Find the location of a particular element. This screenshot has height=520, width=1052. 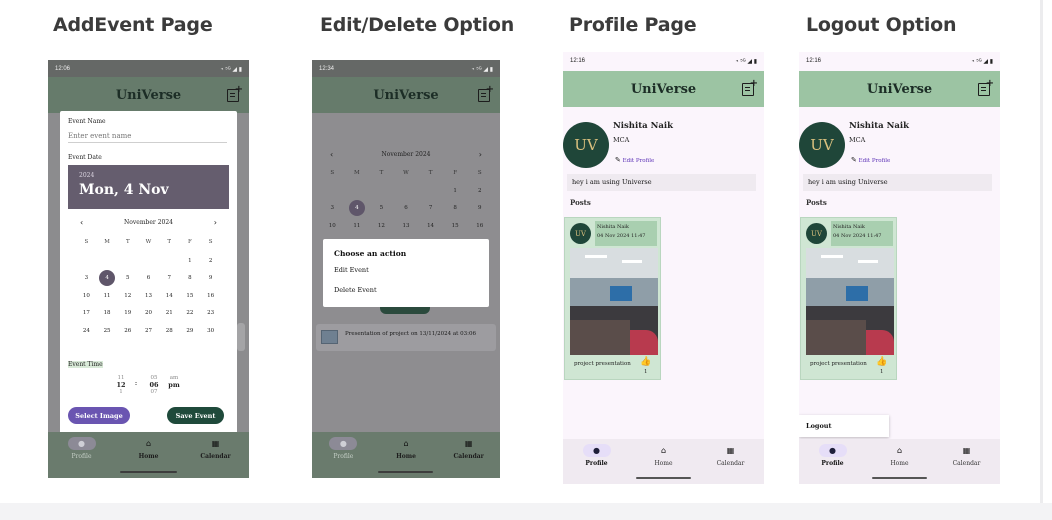

month-label: November 2024 is located at coordinates (148, 222).